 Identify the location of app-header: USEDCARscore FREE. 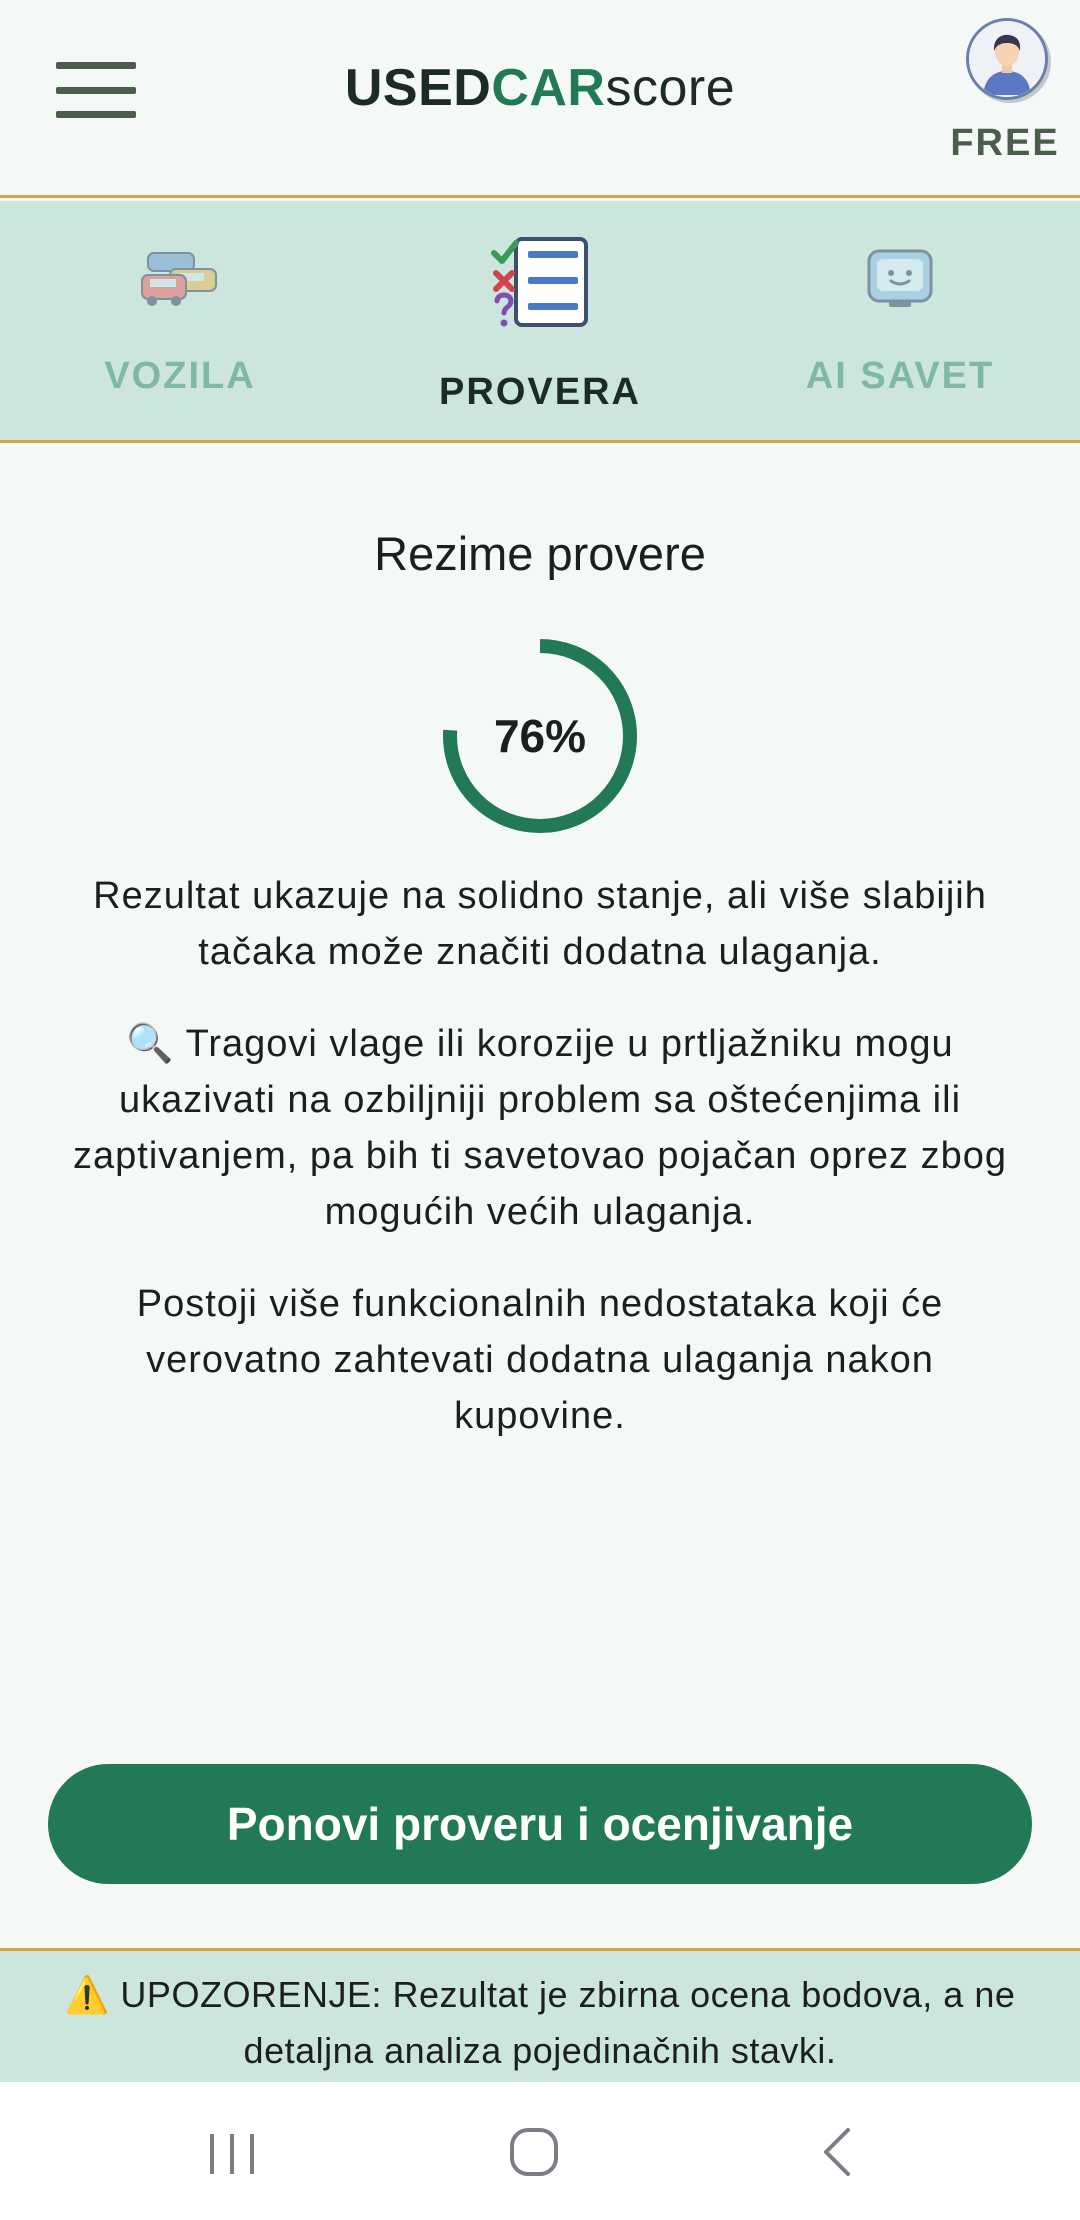
(540, 99).